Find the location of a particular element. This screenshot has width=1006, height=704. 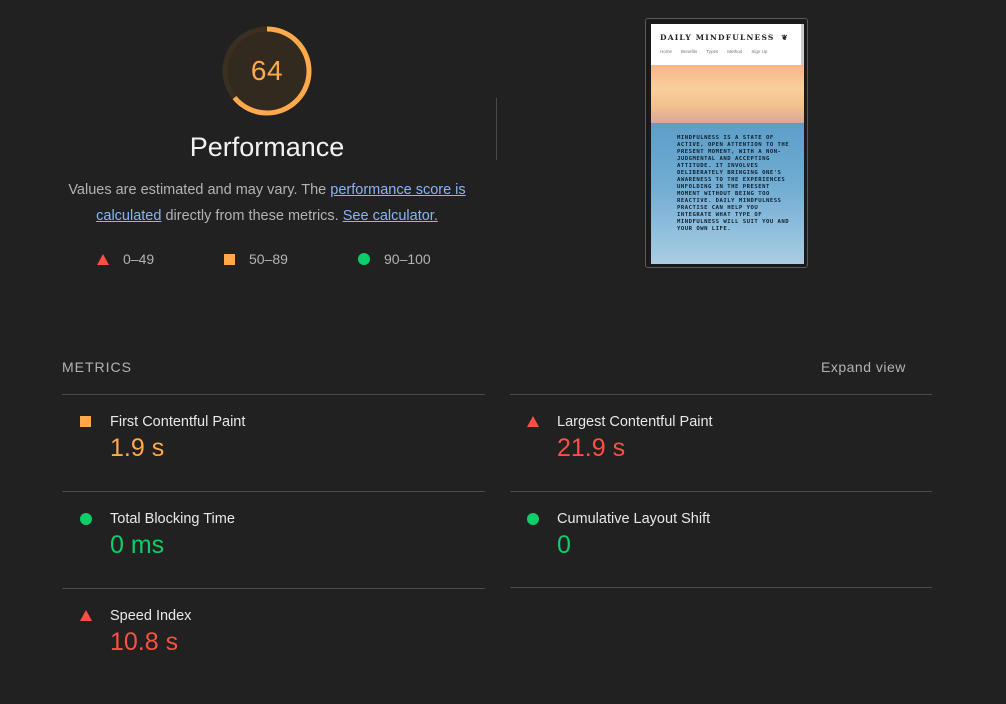

legend-item-fail: 0–49 is located at coordinates (125, 259).